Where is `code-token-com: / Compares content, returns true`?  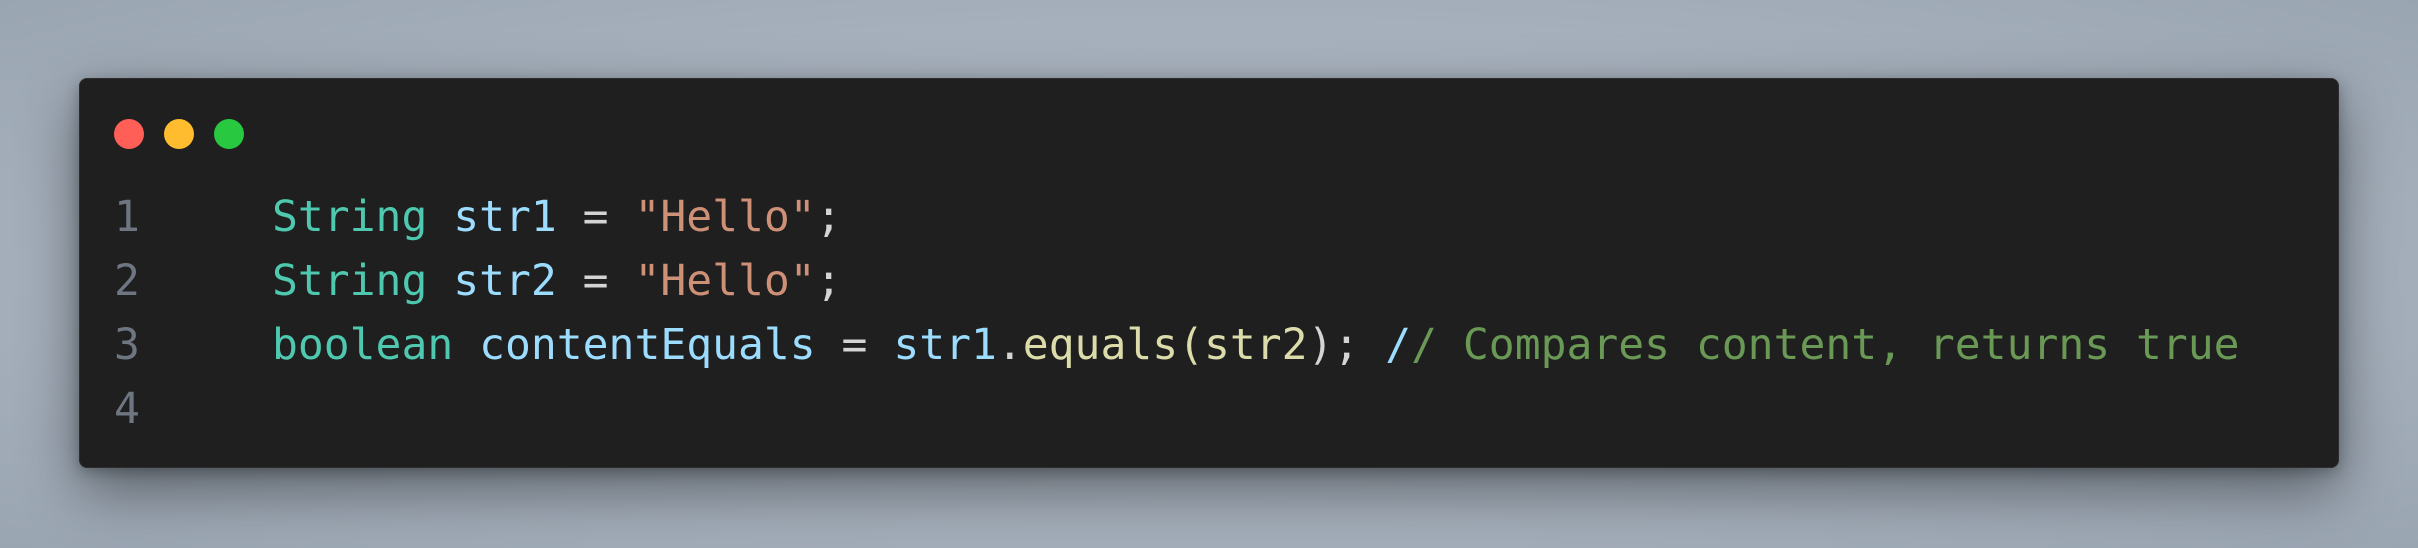
code-token-com: / Compares content, returns true is located at coordinates (1825, 345).